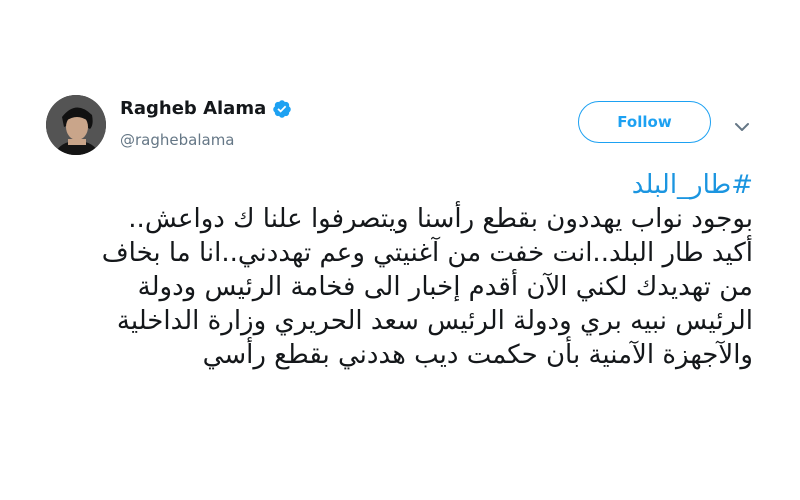  I want to click on author-display-name: Ragheb Alama, so click(193, 108).